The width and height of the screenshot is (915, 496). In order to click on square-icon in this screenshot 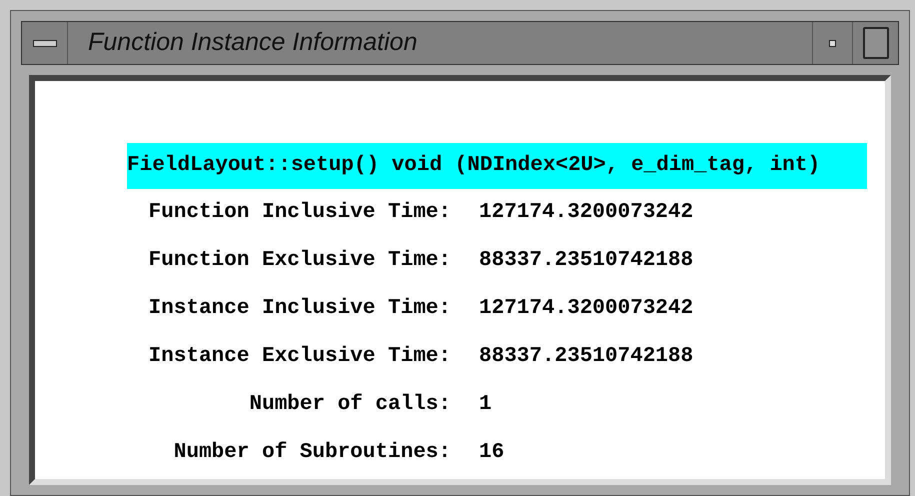, I will do `click(875, 43)`.